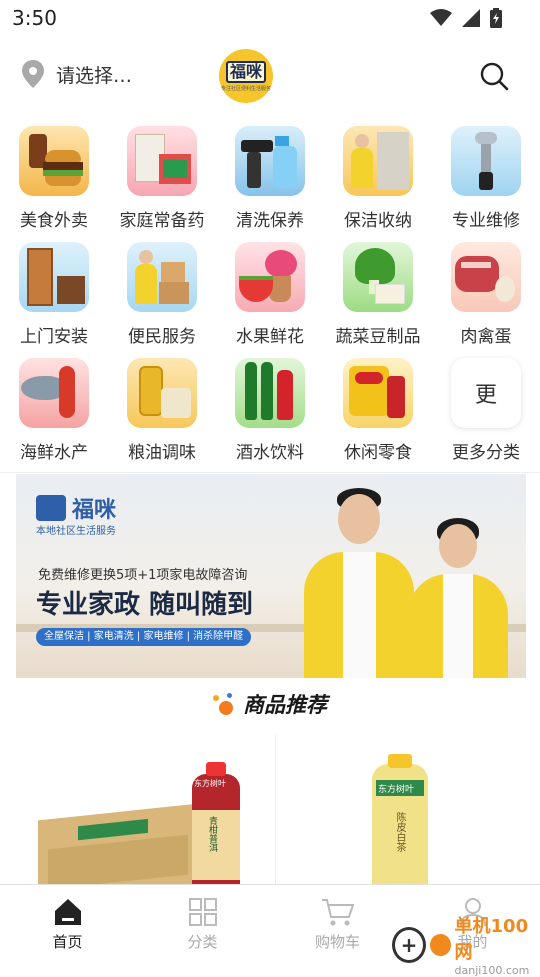  What do you see at coordinates (378, 453) in the screenshot?
I see `category-label: 休闲零食` at bounding box center [378, 453].